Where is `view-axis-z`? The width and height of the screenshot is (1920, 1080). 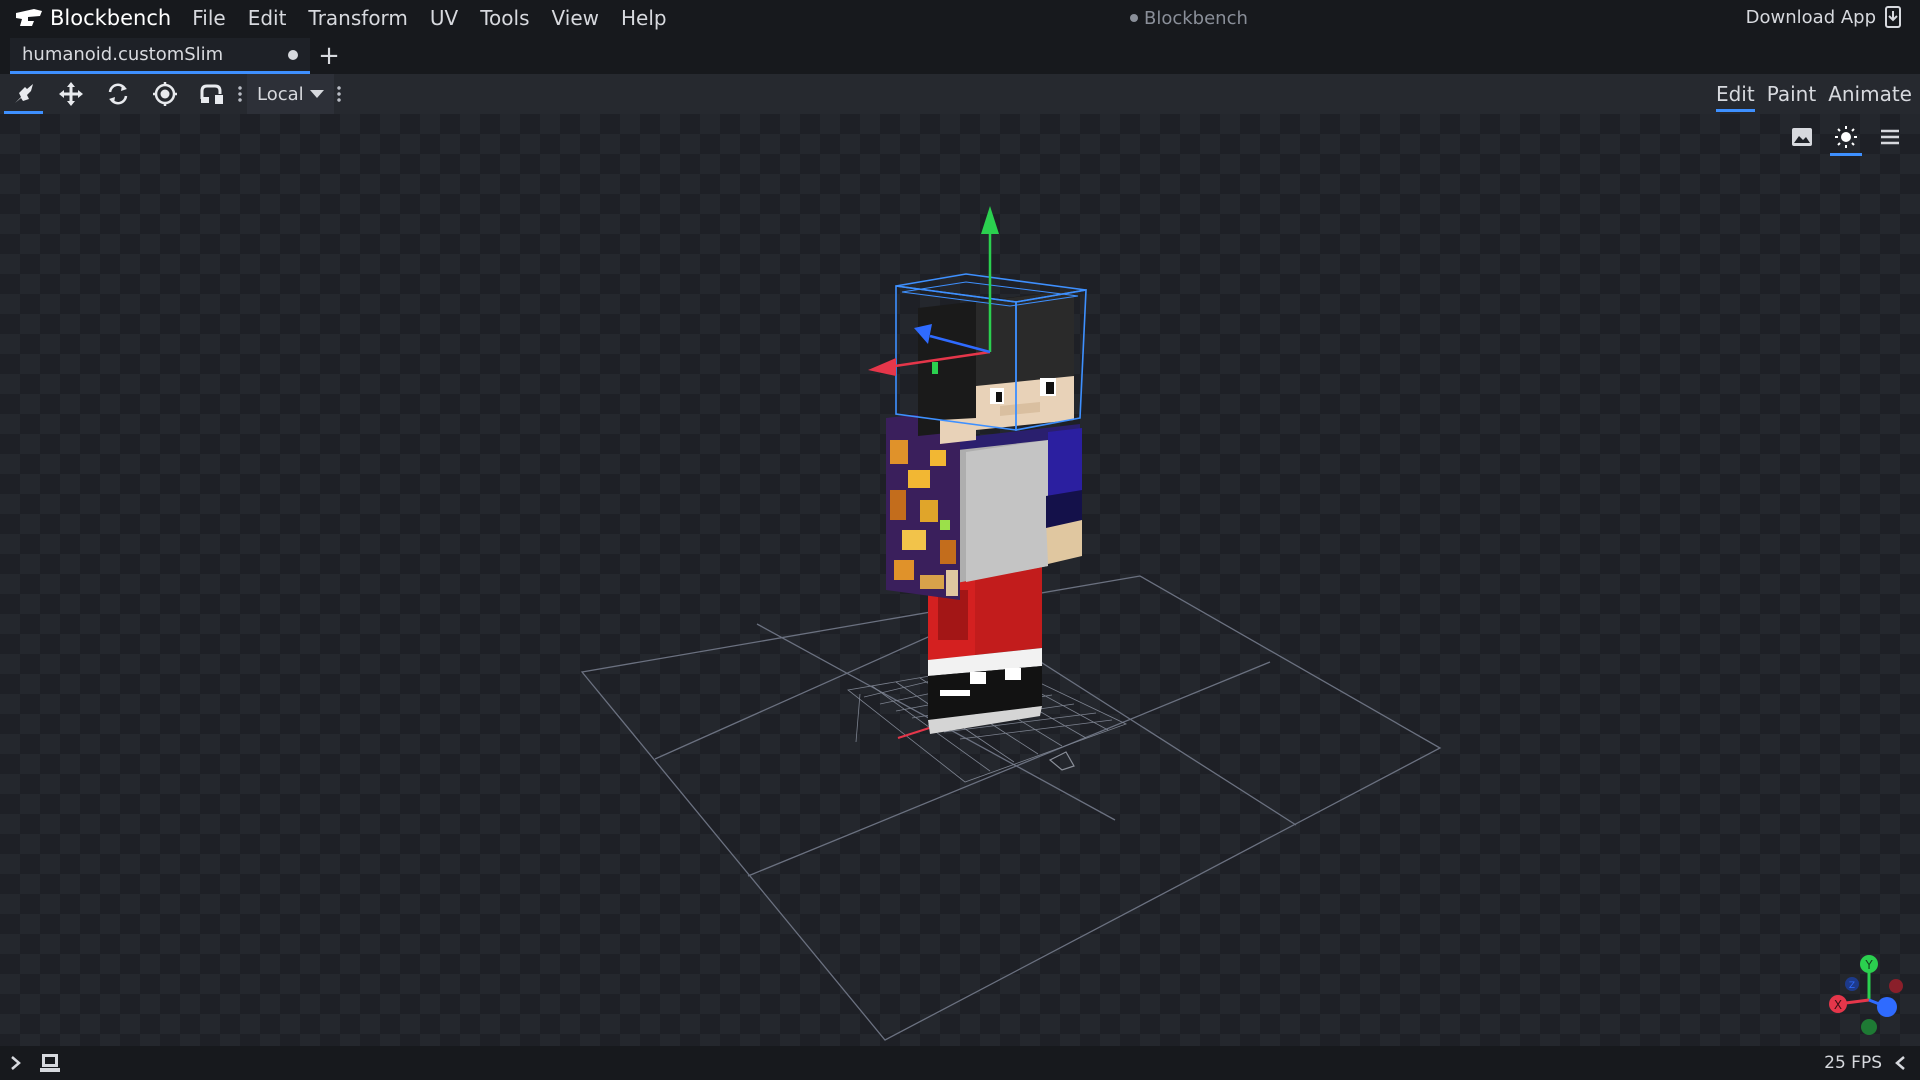 view-axis-z is located at coordinates (1887, 1007).